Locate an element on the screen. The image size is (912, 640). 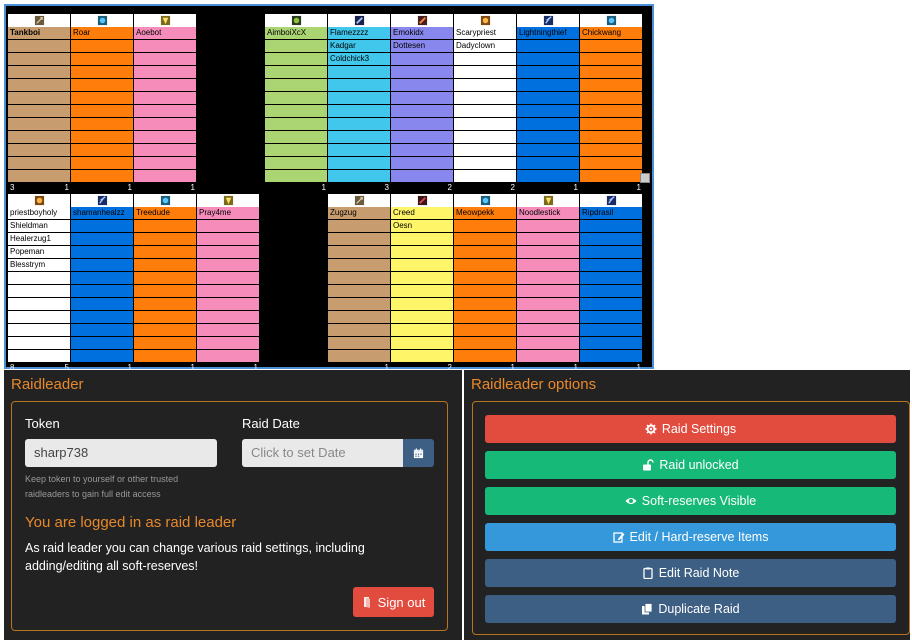
roster-cell: Oesn is located at coordinates (422, 226).